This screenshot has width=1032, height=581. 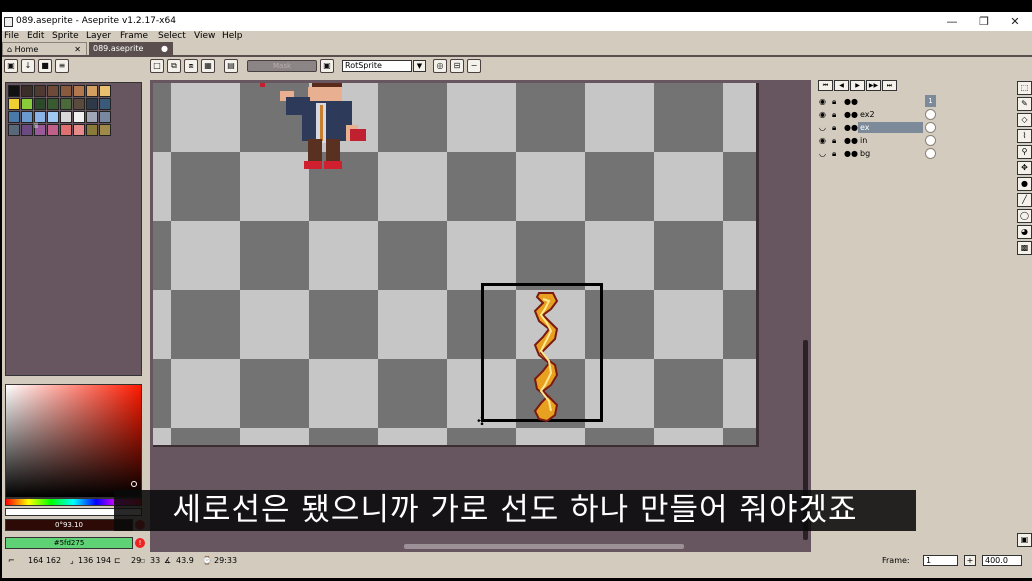 I want to click on tab-home: ⌂ Home ✕, so click(x=44, y=48).